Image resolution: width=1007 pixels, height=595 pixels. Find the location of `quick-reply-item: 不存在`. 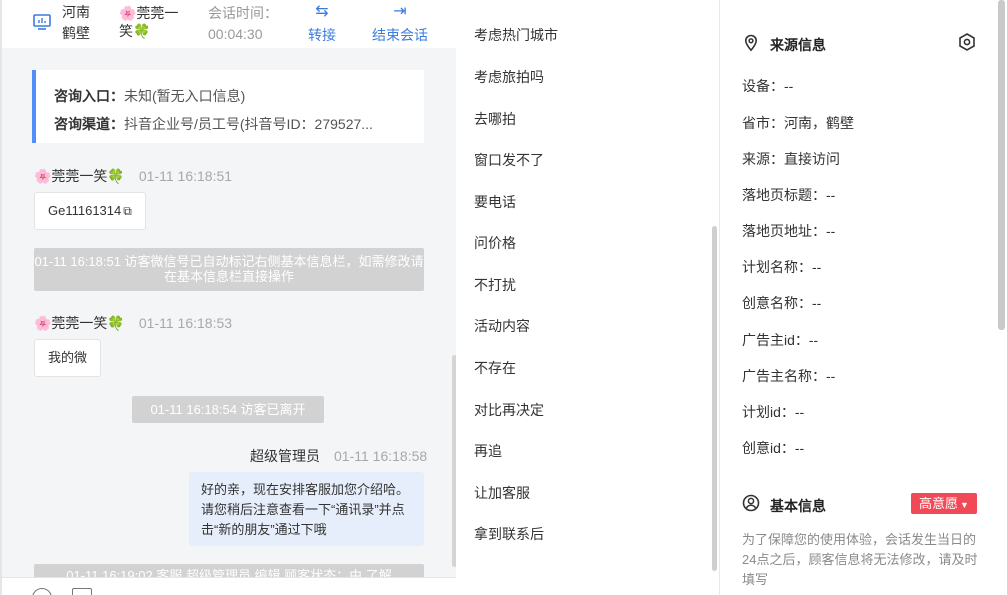

quick-reply-item: 不存在 is located at coordinates (495, 368).